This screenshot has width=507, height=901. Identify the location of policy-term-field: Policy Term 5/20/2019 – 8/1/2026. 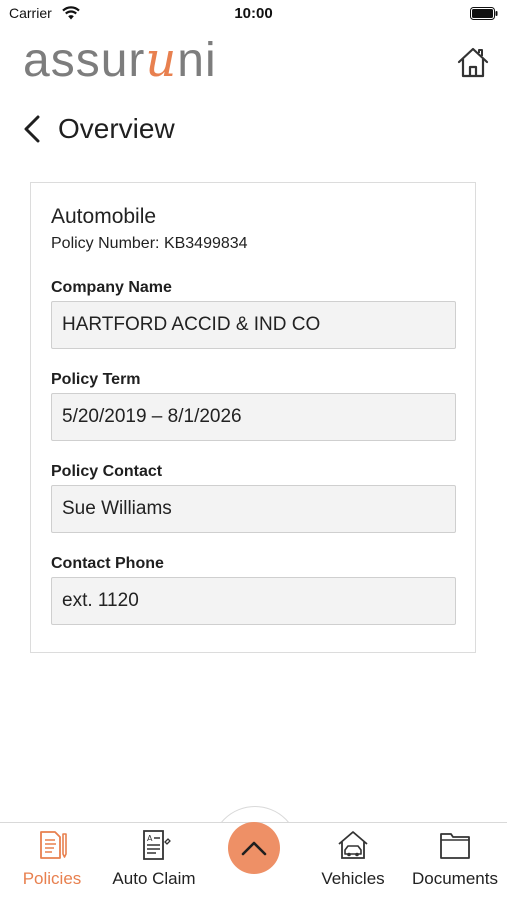
(253, 406).